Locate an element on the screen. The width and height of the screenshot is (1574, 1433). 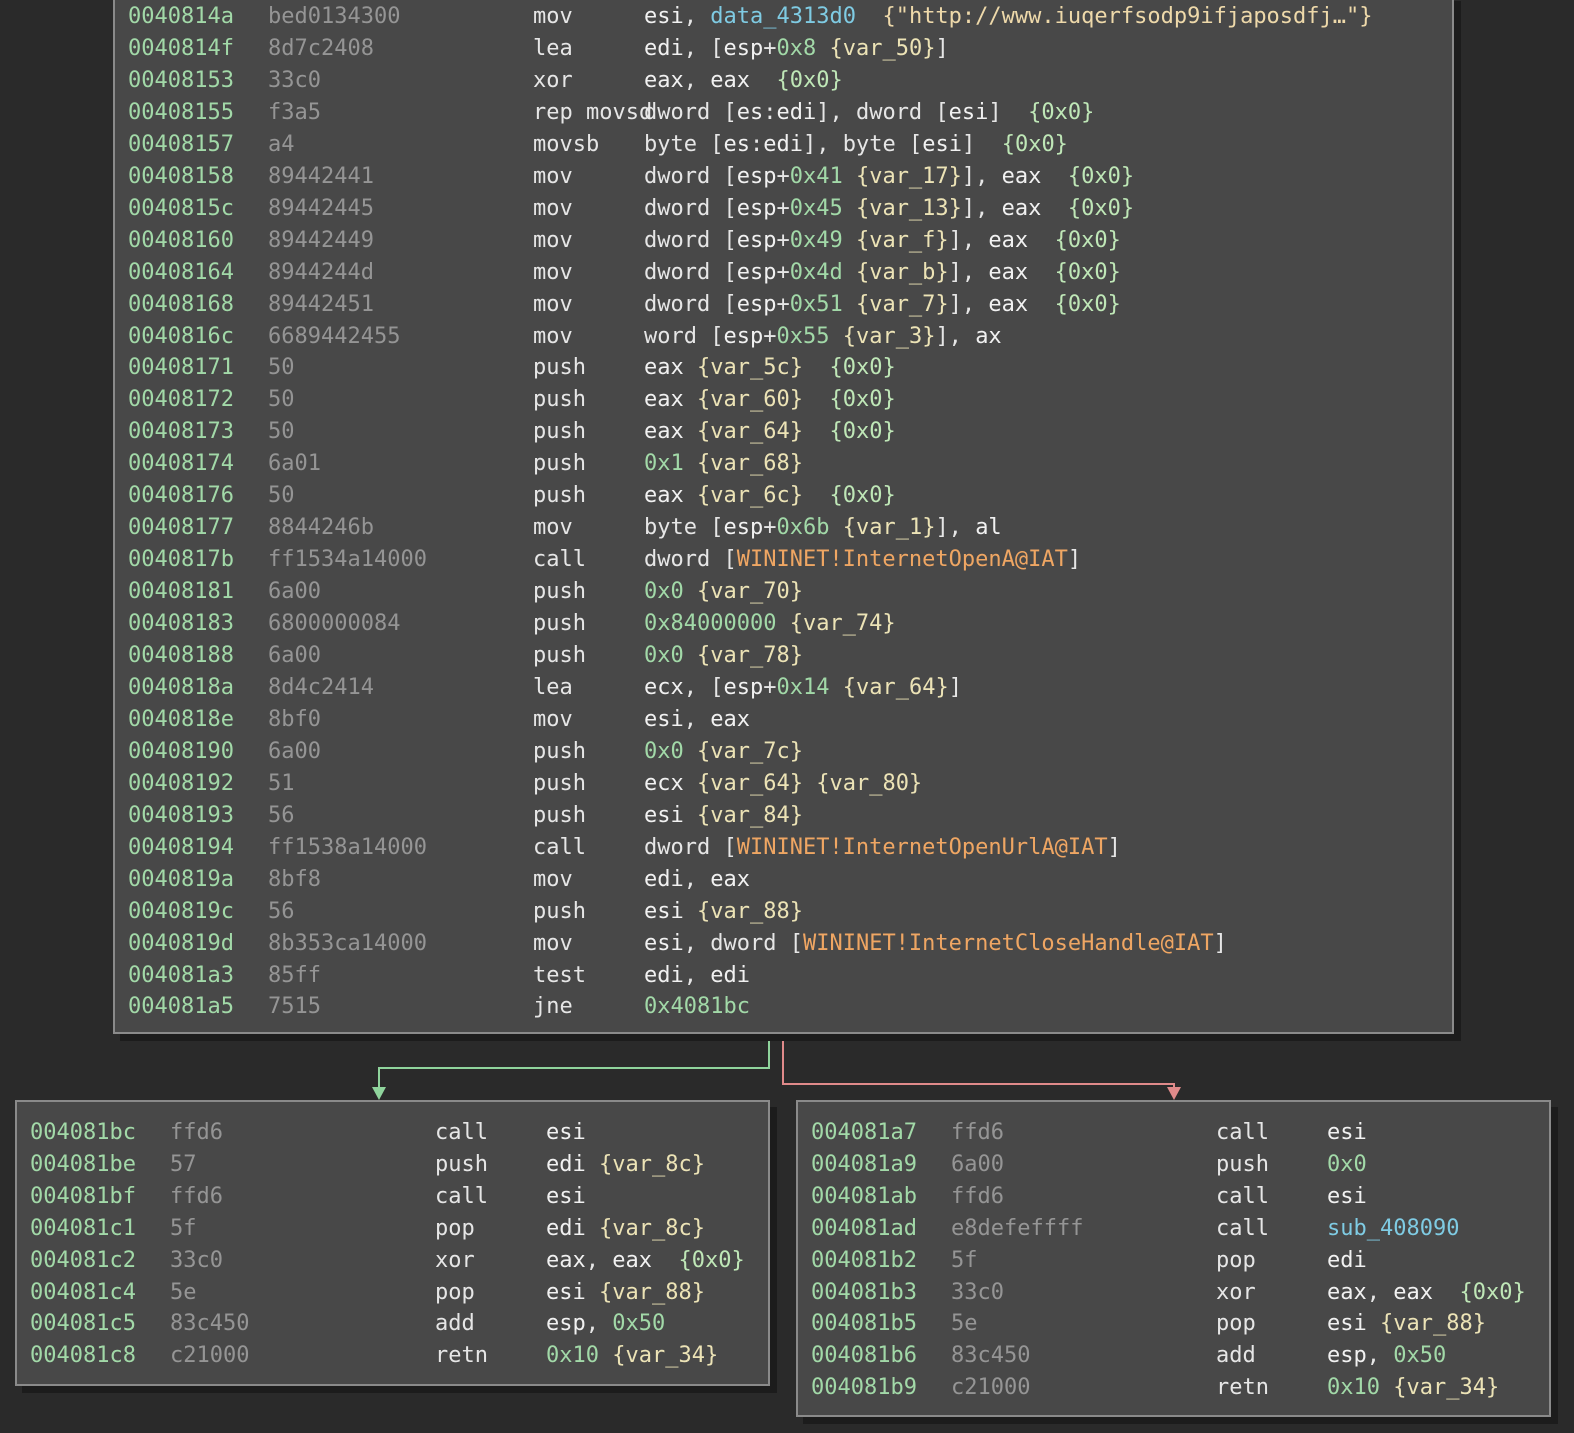
instruction-address: 00408172 is located at coordinates (181, 400).